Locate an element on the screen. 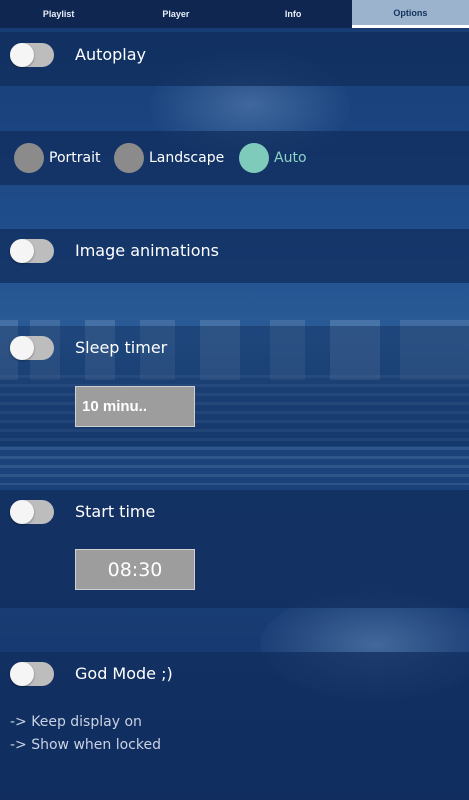 Image resolution: width=469 pixels, height=800 pixels. image-animations-row: Image animations is located at coordinates (234, 256).